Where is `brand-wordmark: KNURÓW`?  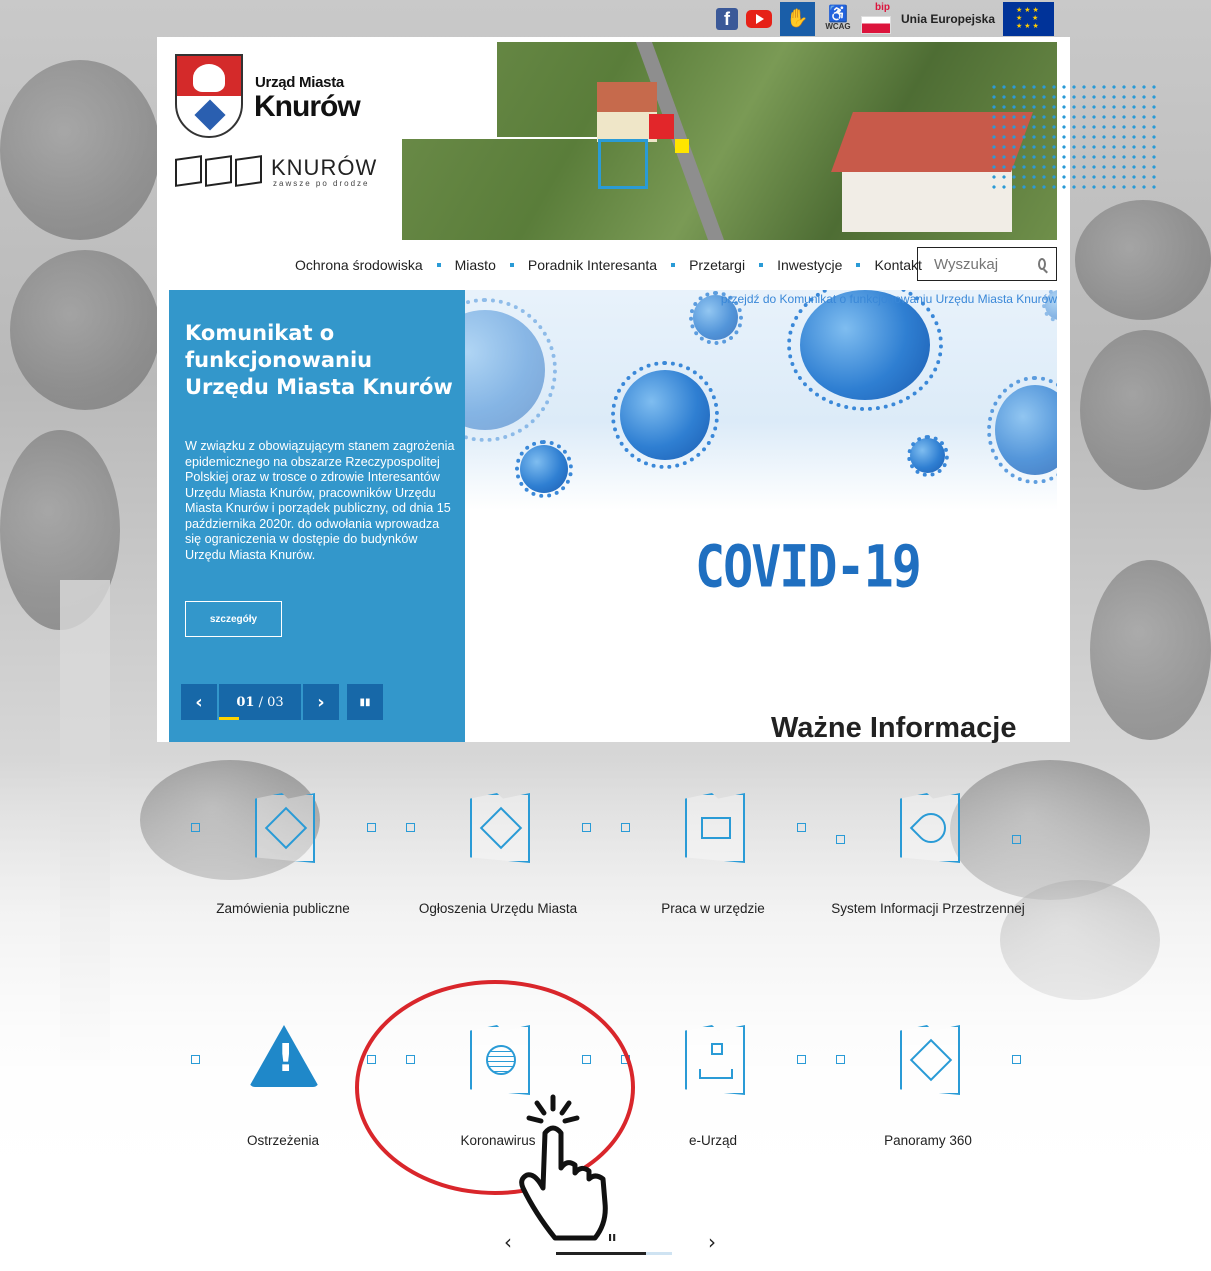
brand-wordmark: KNURÓW is located at coordinates (324, 167).